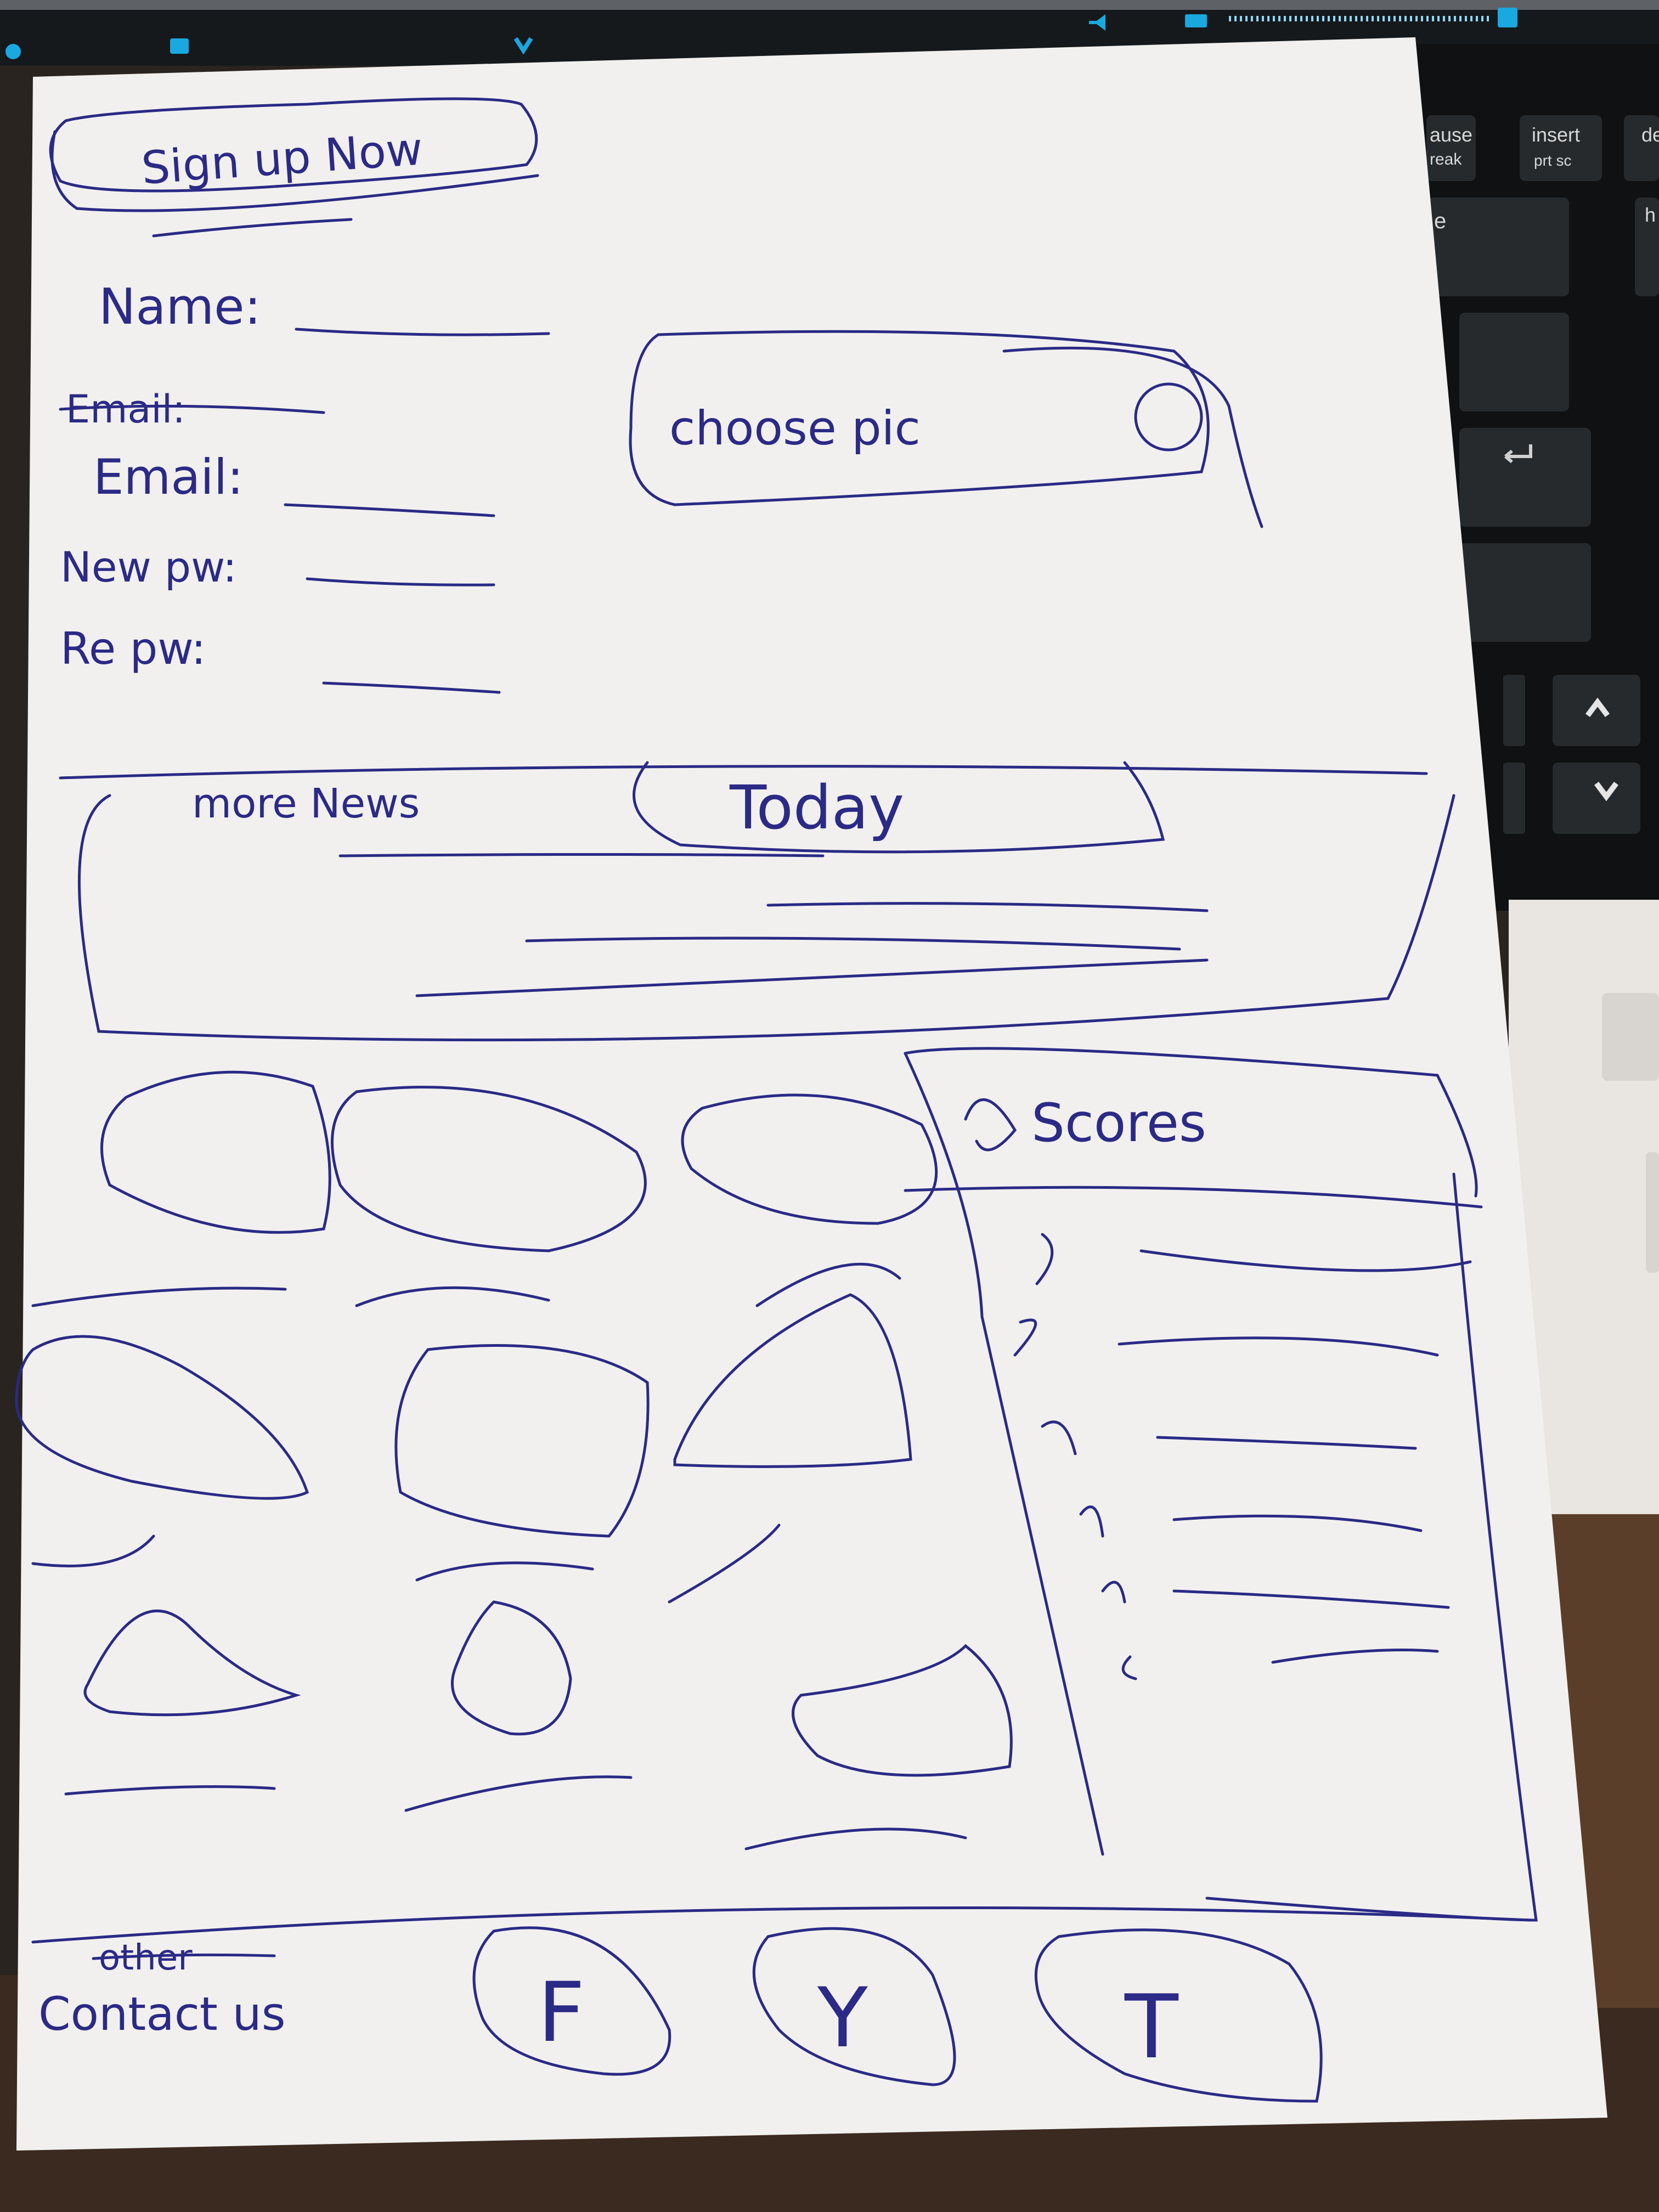 This screenshot has width=1659, height=2212. I want to click on tray-icon, so click(1507, 17).